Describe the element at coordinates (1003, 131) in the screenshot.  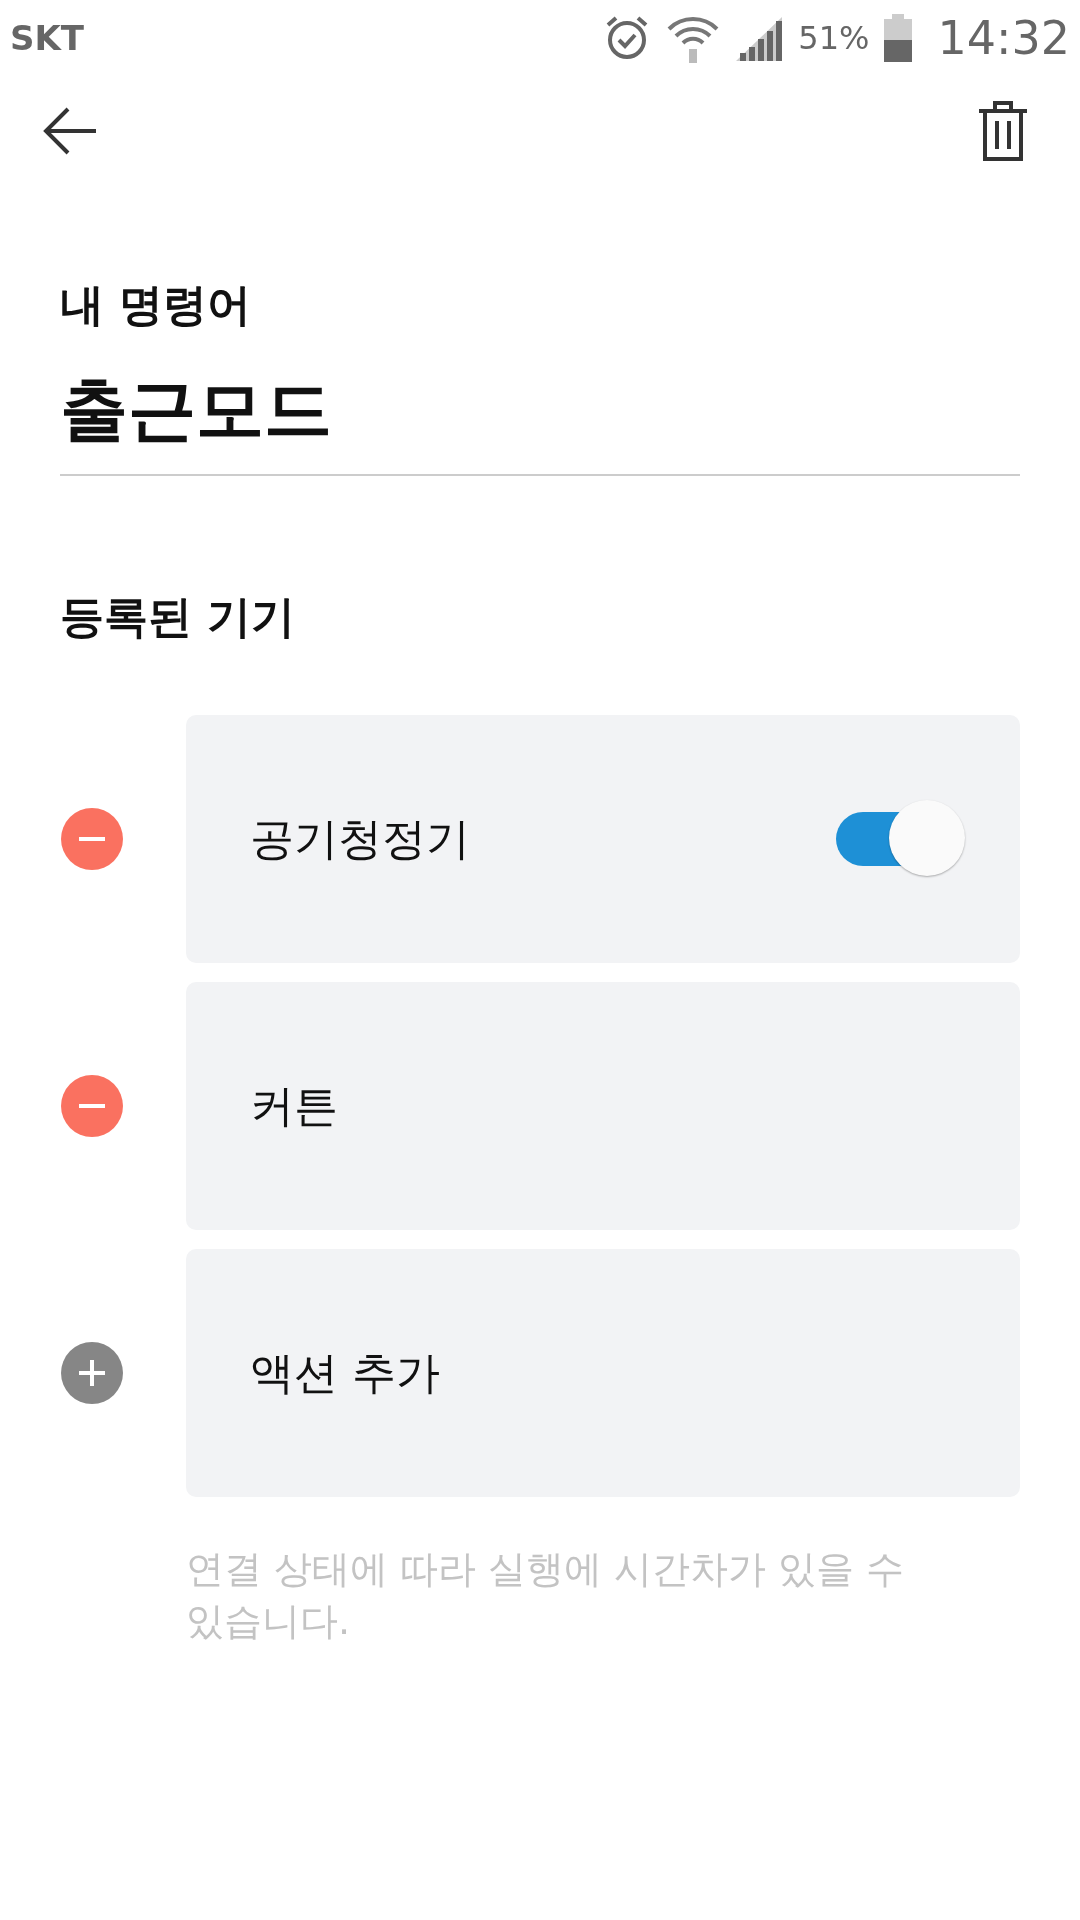
I see `trash-icon` at that location.